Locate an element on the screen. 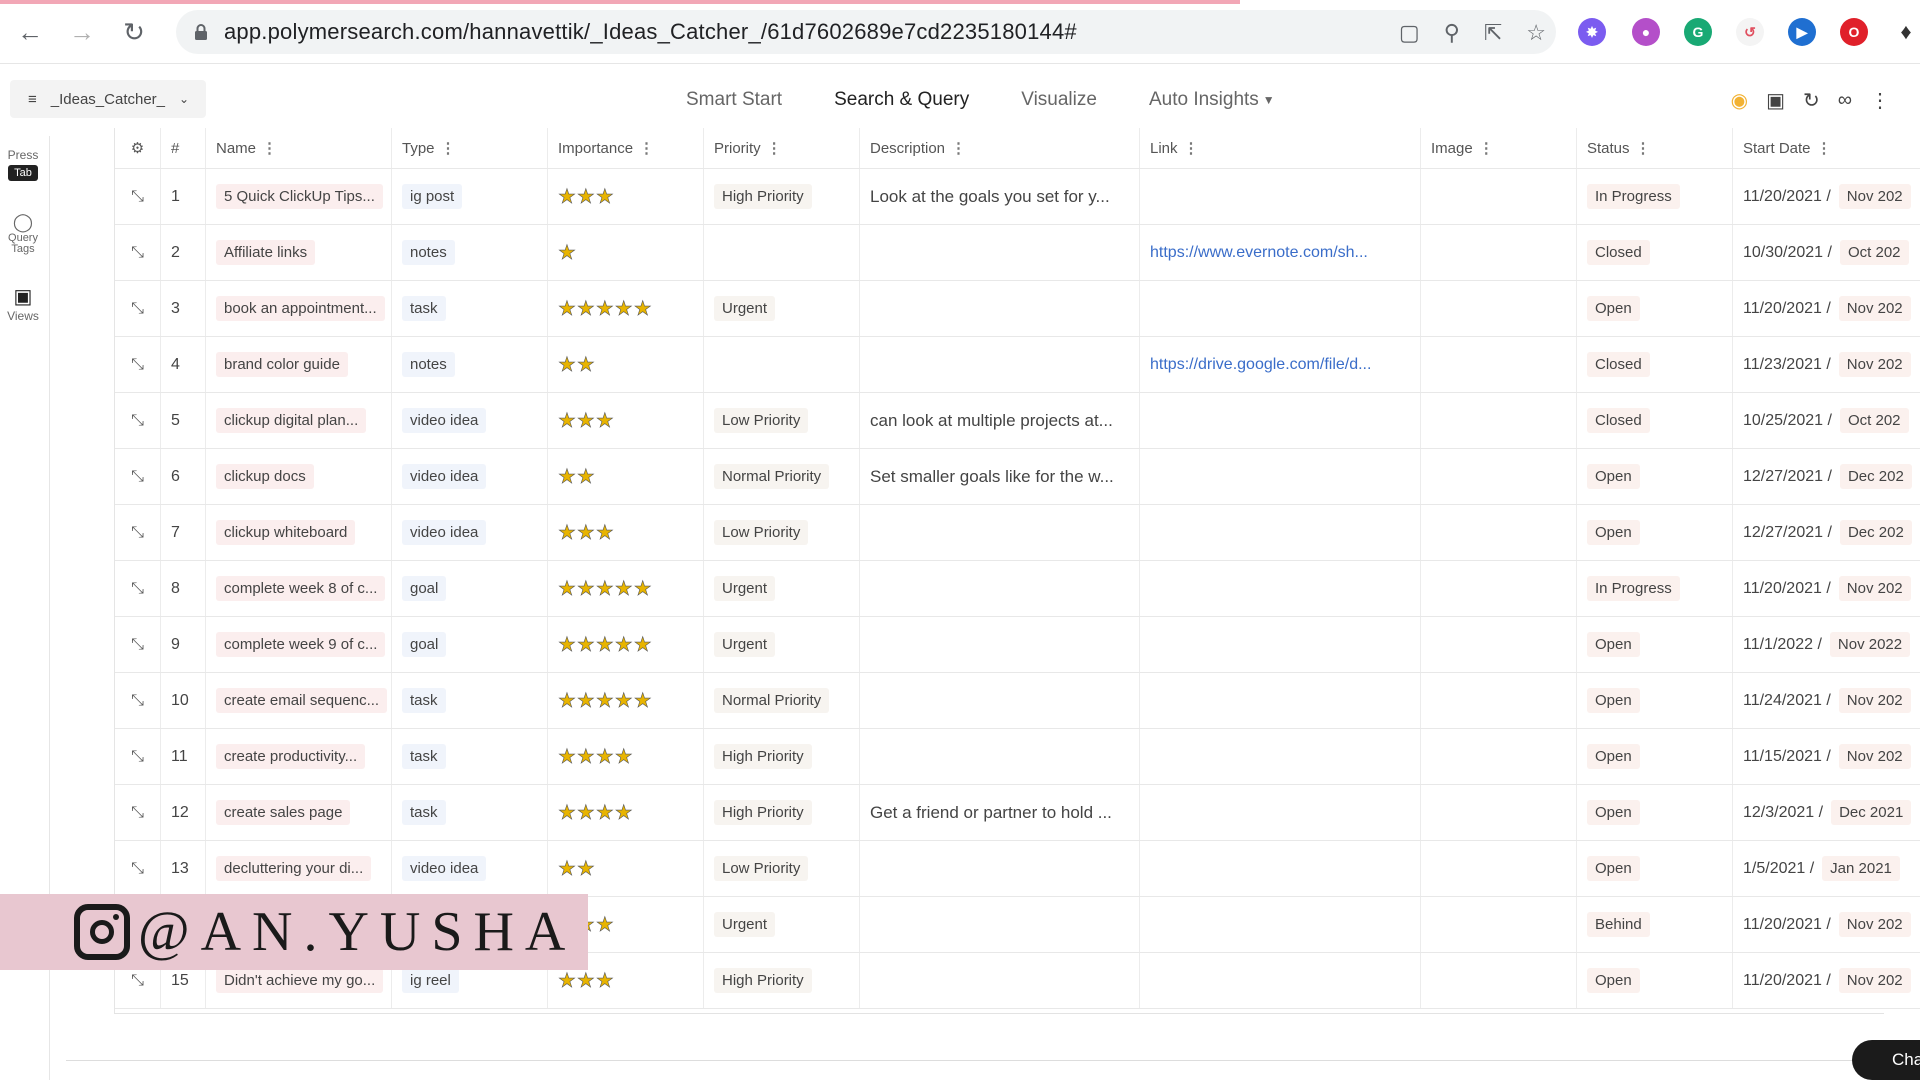  link-icon: ∞ is located at coordinates (1845, 100).